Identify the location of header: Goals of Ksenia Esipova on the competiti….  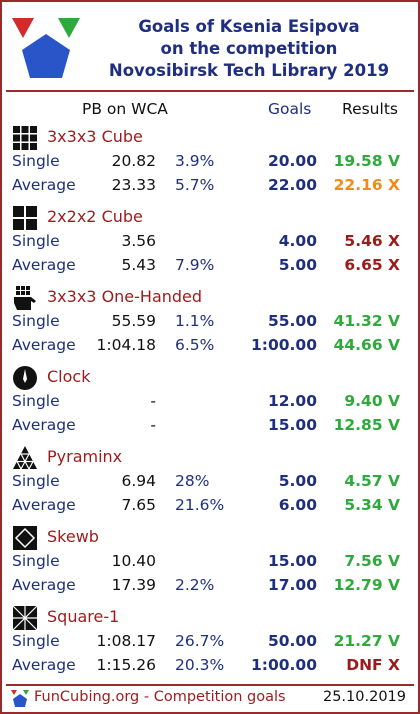
(210, 45).